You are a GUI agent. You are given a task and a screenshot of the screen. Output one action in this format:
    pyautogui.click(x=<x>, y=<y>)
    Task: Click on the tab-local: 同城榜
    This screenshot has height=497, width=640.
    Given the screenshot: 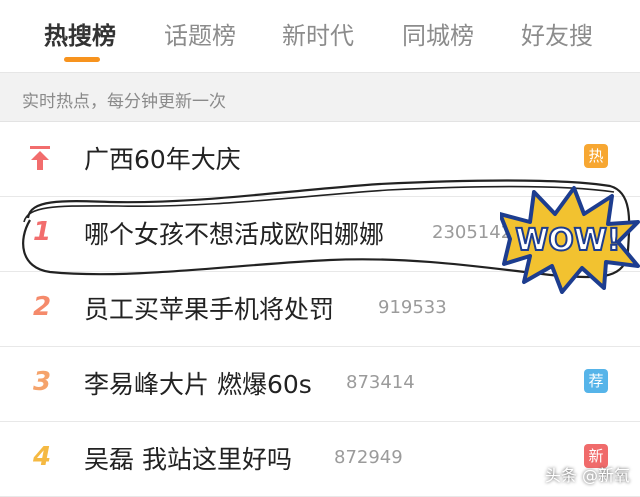 What is the action you would take?
    pyautogui.click(x=438, y=33)
    